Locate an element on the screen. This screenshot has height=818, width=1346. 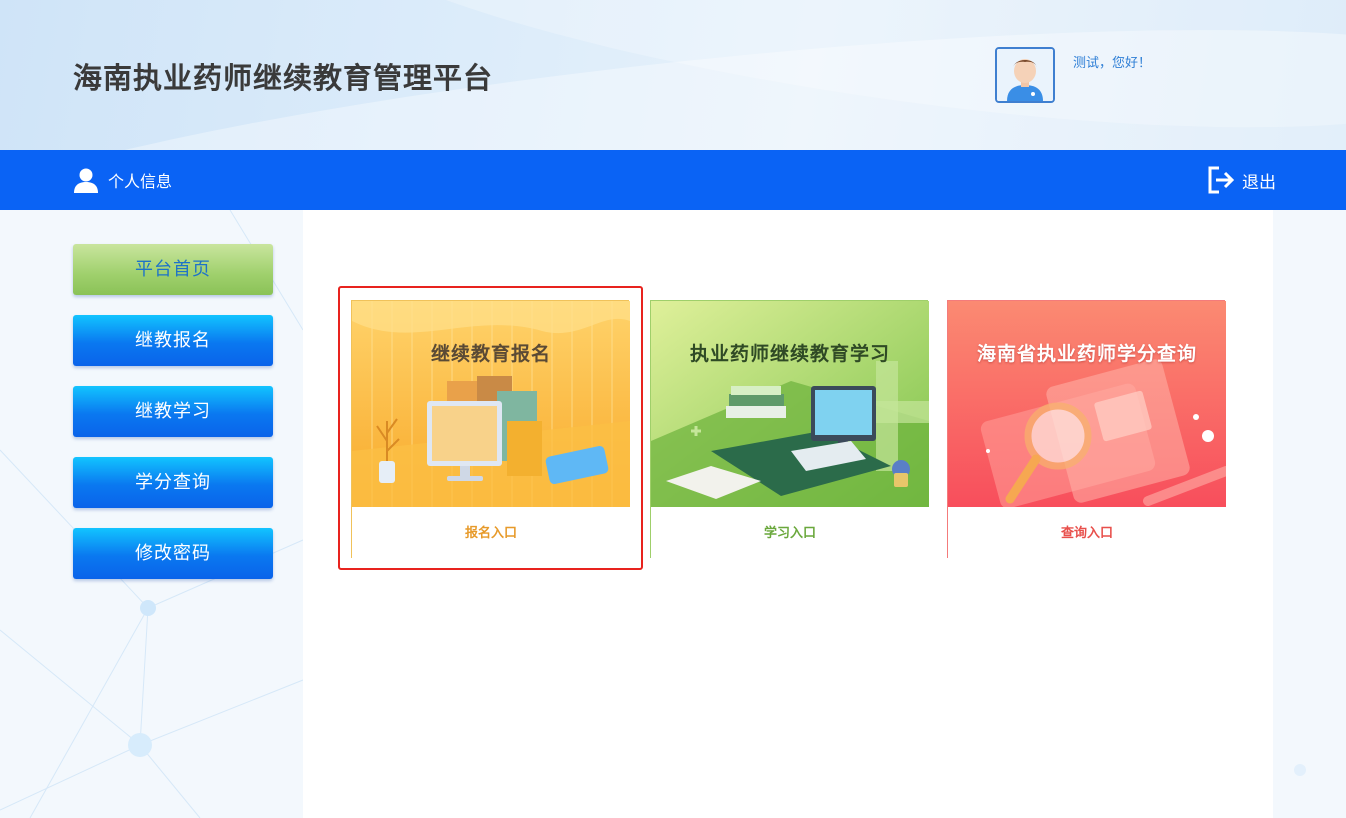
profile-link: 个人信息 is located at coordinates (122, 180).